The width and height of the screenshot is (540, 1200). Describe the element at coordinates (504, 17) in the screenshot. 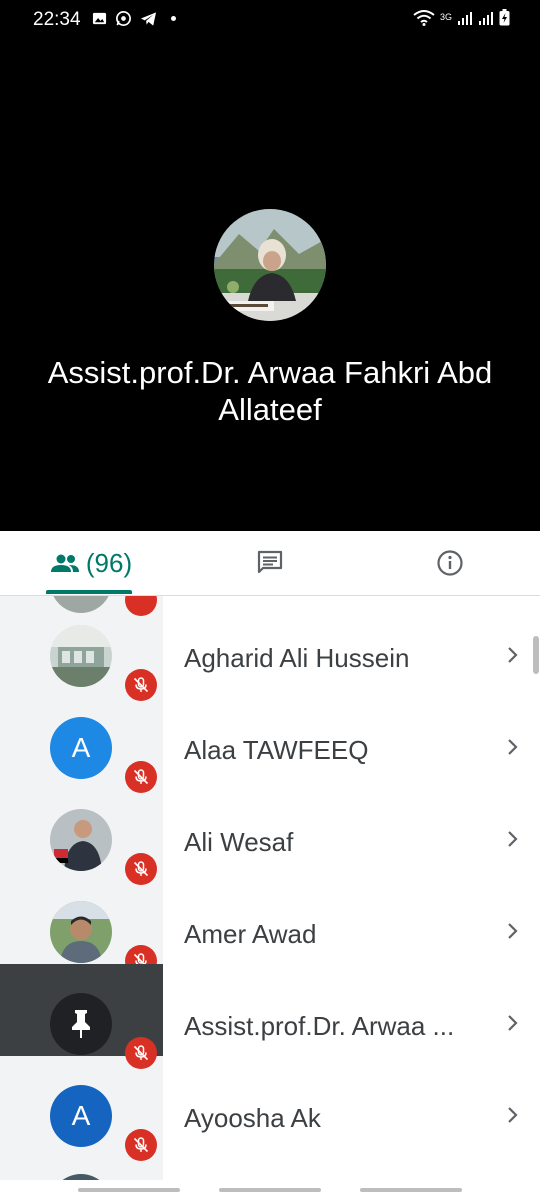

I see `battery-icon` at that location.